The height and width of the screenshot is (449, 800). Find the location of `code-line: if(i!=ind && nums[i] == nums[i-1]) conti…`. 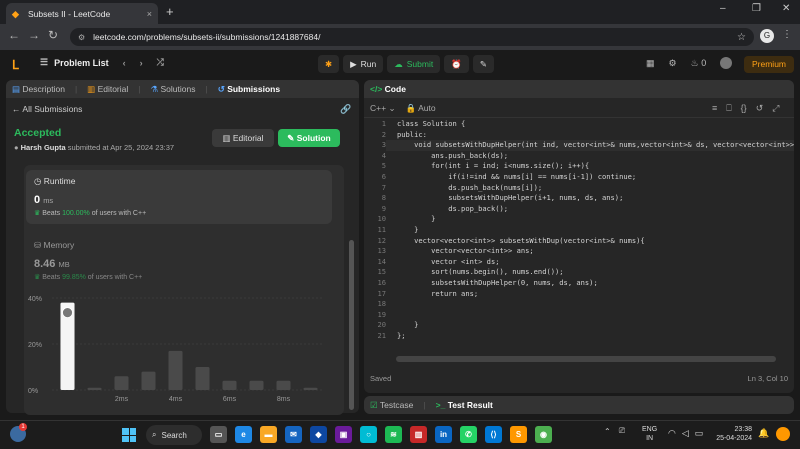

code-line: if(i!=ind && nums[i] == nums[i-1]) conti… is located at coordinates (516, 176).